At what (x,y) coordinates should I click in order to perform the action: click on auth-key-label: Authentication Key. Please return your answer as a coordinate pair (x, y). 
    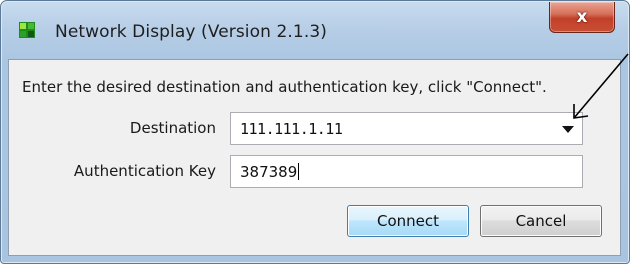
    Looking at the image, I should click on (144, 171).